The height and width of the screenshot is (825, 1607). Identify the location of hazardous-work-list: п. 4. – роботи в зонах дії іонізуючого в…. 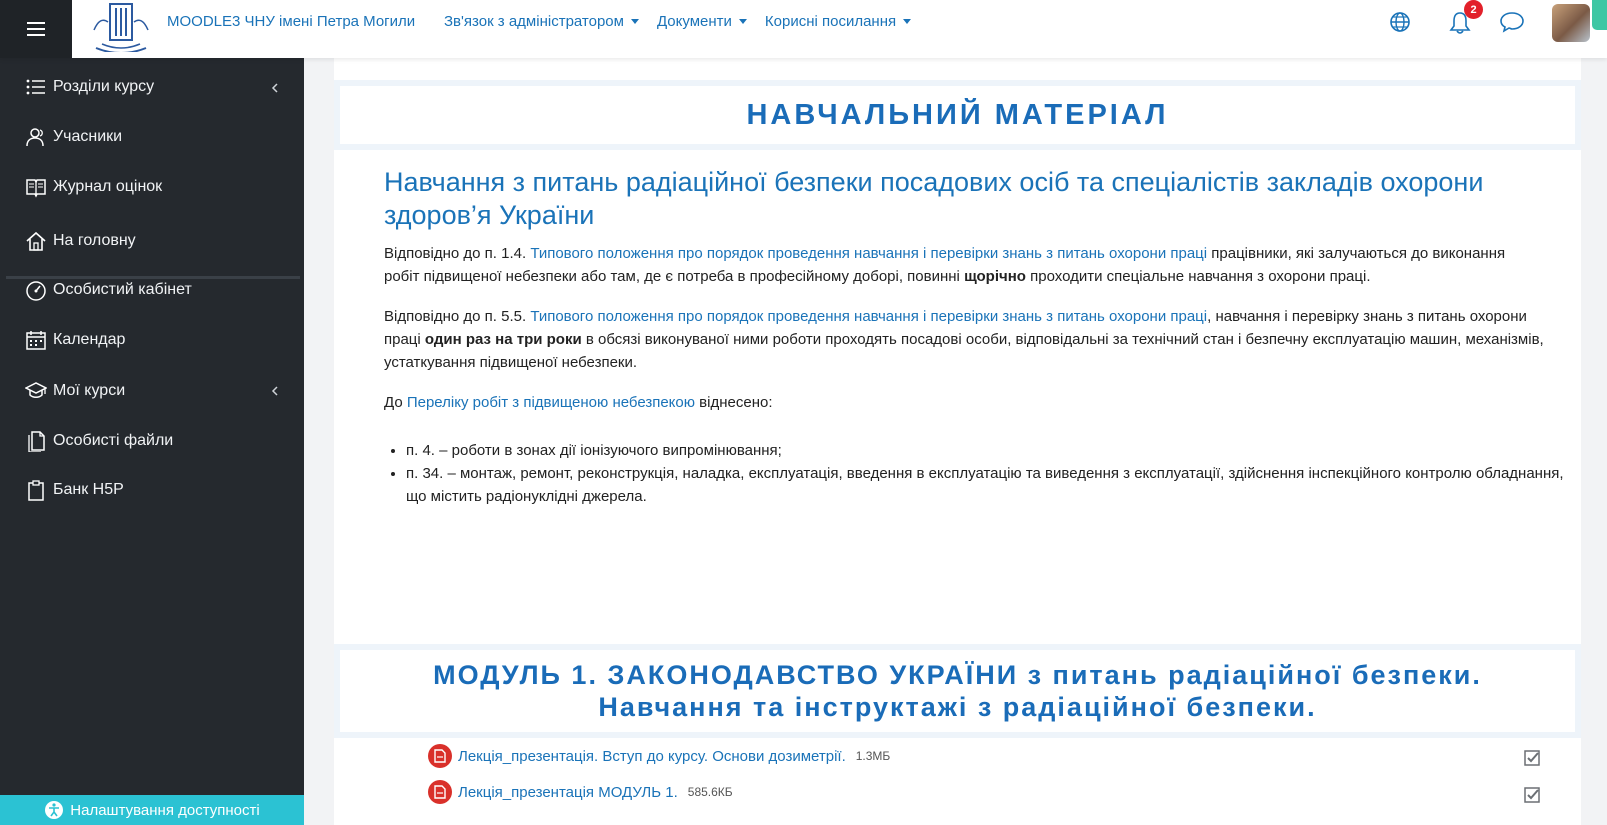
(975, 473).